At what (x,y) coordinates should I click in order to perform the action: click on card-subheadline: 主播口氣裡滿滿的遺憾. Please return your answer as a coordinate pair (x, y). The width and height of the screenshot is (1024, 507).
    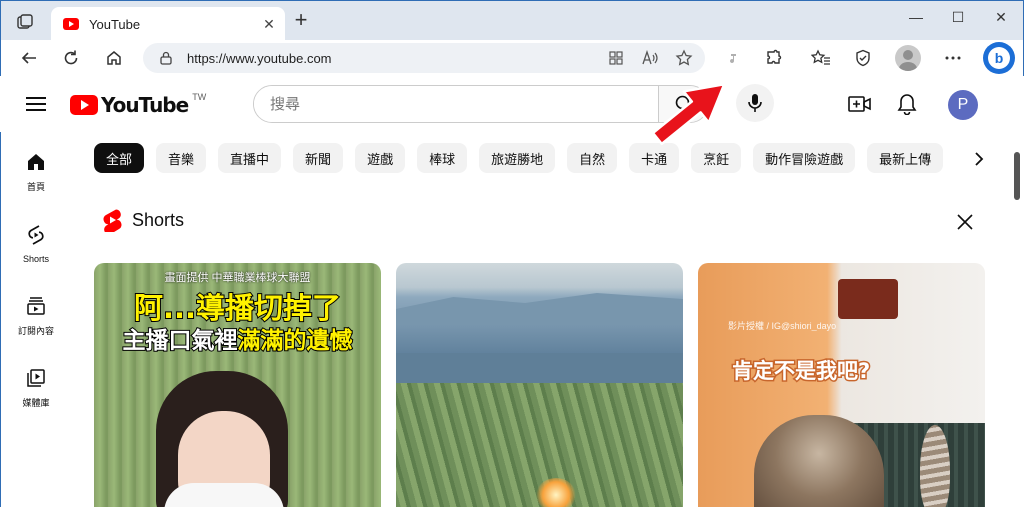
    Looking at the image, I should click on (237, 338).